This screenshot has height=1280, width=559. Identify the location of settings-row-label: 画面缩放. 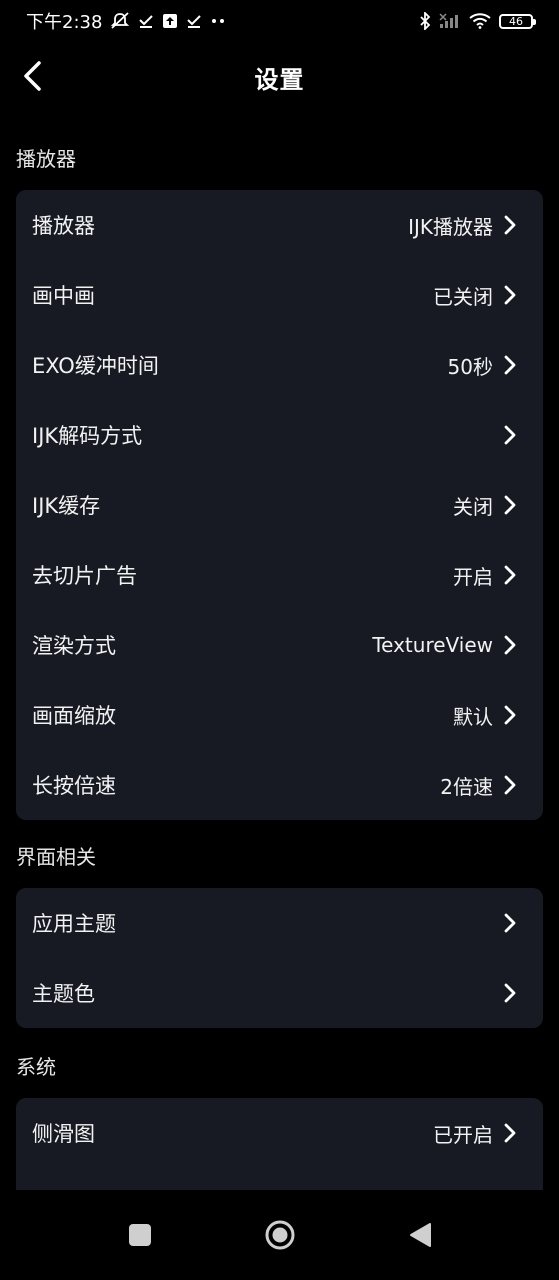
(74, 716).